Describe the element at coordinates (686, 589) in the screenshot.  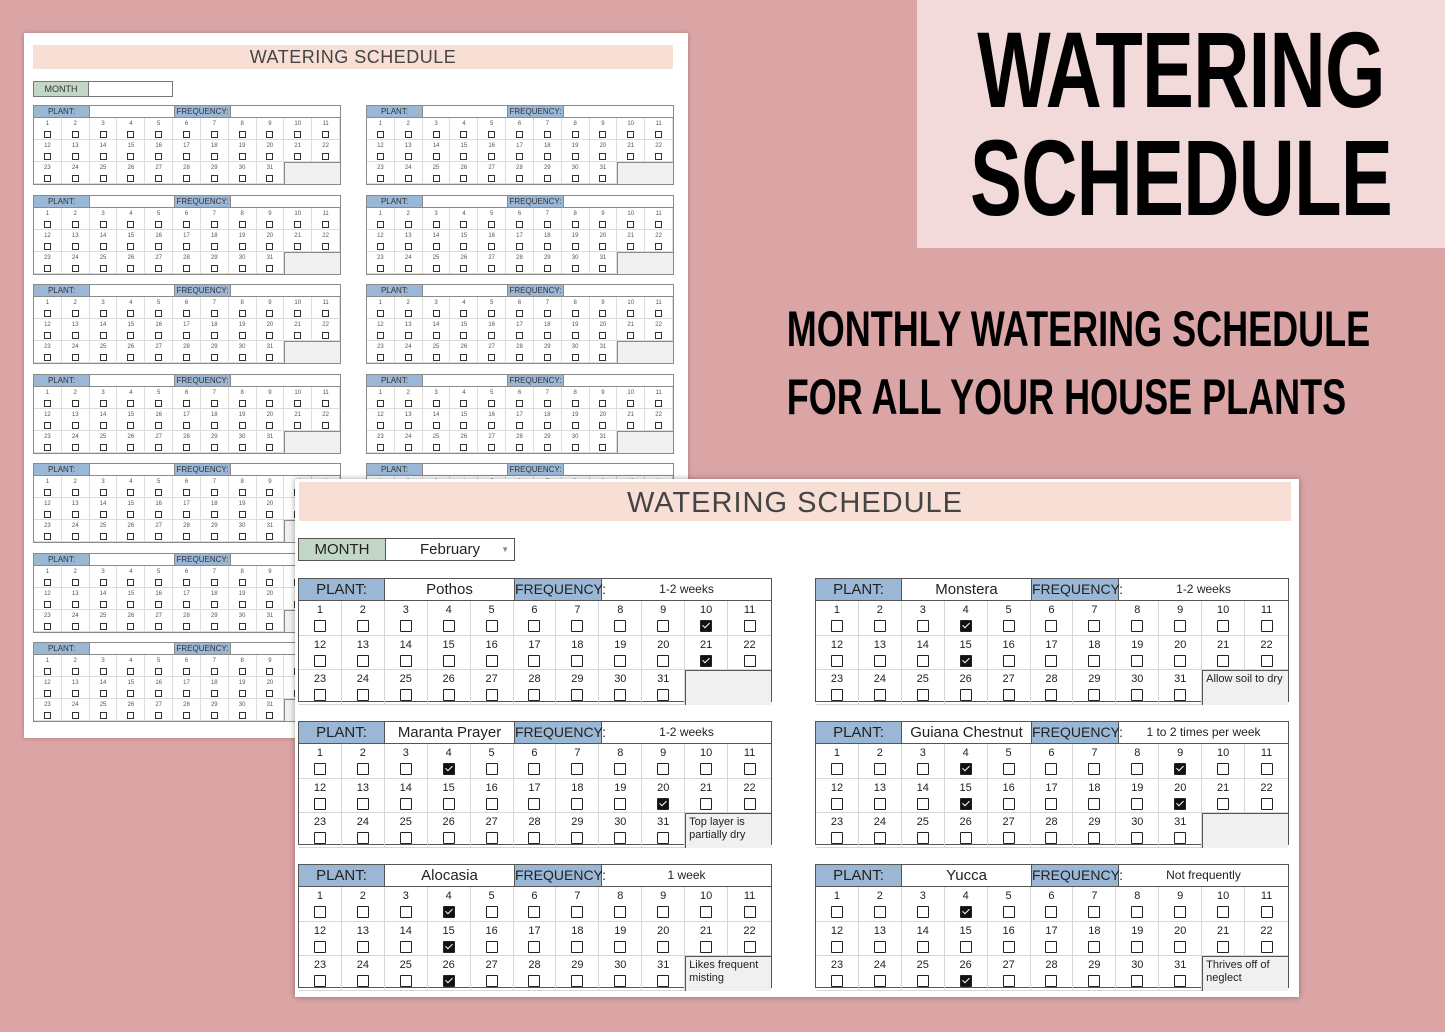
I see `frequency-field: 1-2 weeks` at that location.